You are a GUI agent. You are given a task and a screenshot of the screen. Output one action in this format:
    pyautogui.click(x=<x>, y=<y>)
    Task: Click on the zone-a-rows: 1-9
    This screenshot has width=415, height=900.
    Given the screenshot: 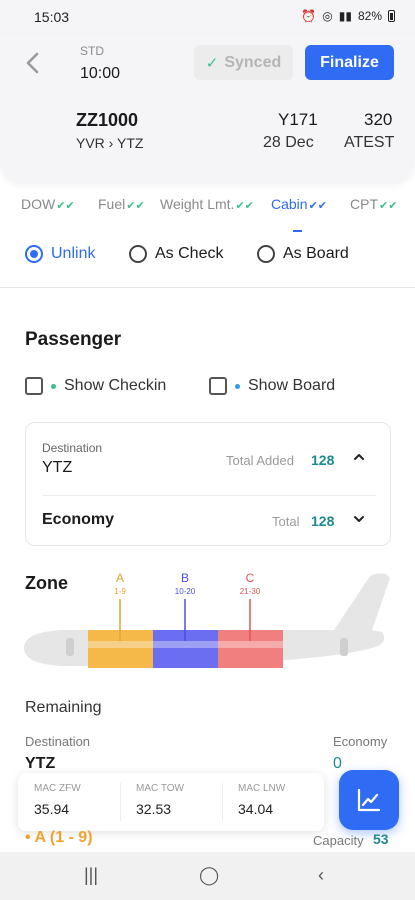 What is the action you would take?
    pyautogui.click(x=120, y=591)
    